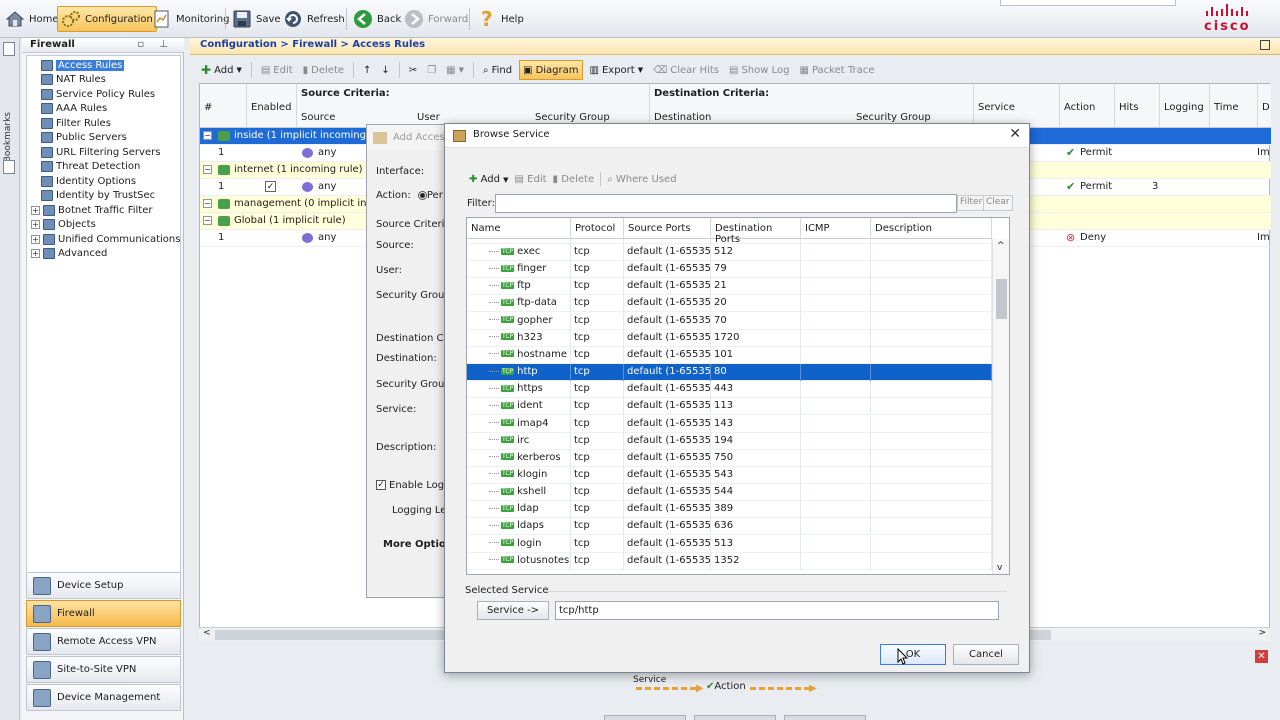 The width and height of the screenshot is (1280, 720). Describe the element at coordinates (8, 137) in the screenshot. I see `bookmarks-tab: Bookmarks` at that location.